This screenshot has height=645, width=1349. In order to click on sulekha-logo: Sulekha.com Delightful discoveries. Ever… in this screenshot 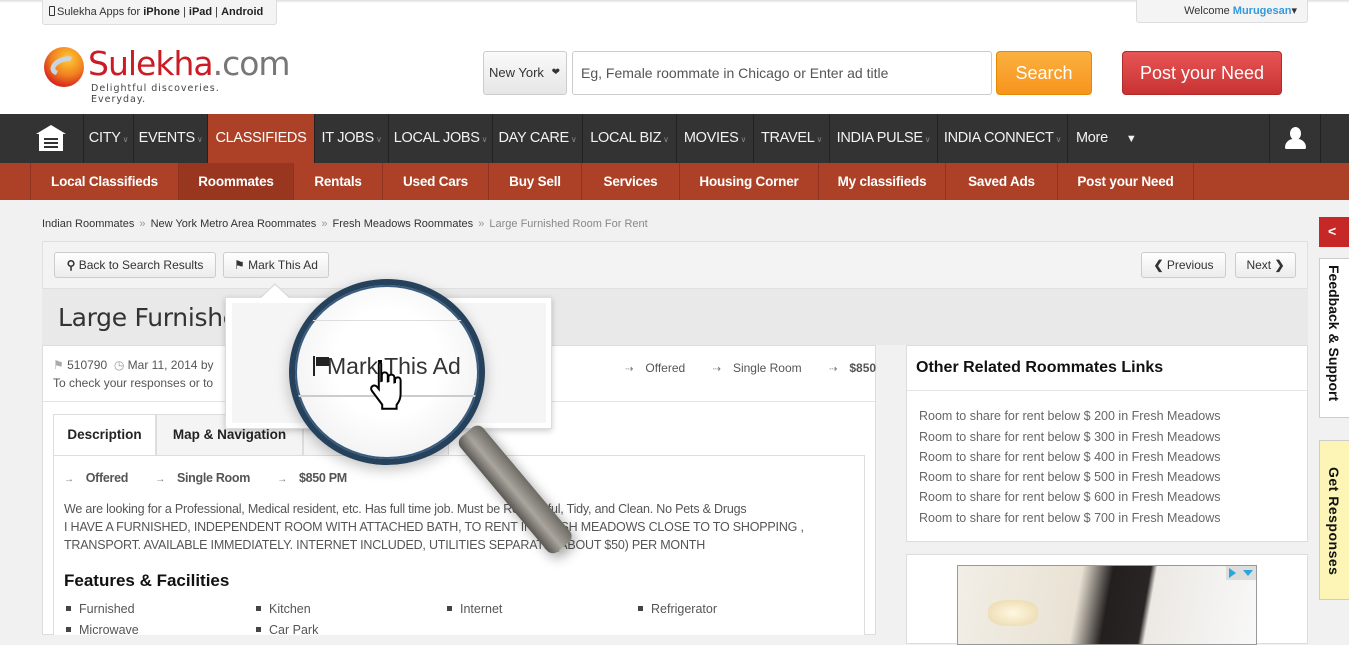, I will do `click(167, 74)`.